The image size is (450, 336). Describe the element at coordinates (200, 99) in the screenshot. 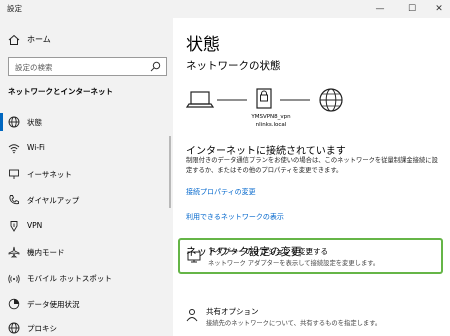

I see `computer-icon` at that location.